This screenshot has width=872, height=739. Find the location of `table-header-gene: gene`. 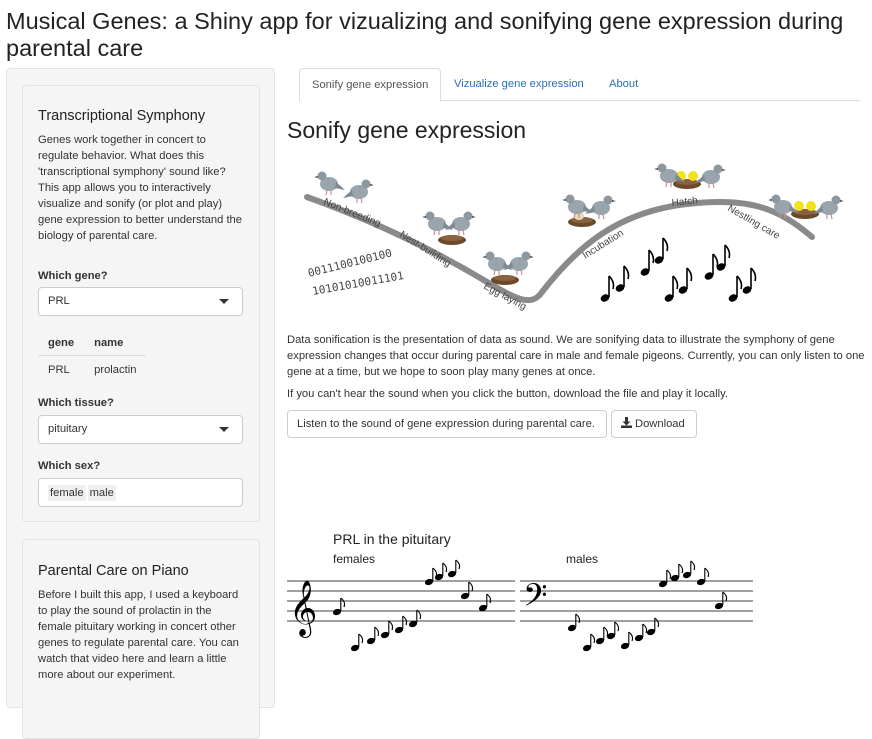

table-header-gene: gene is located at coordinates (61, 344).